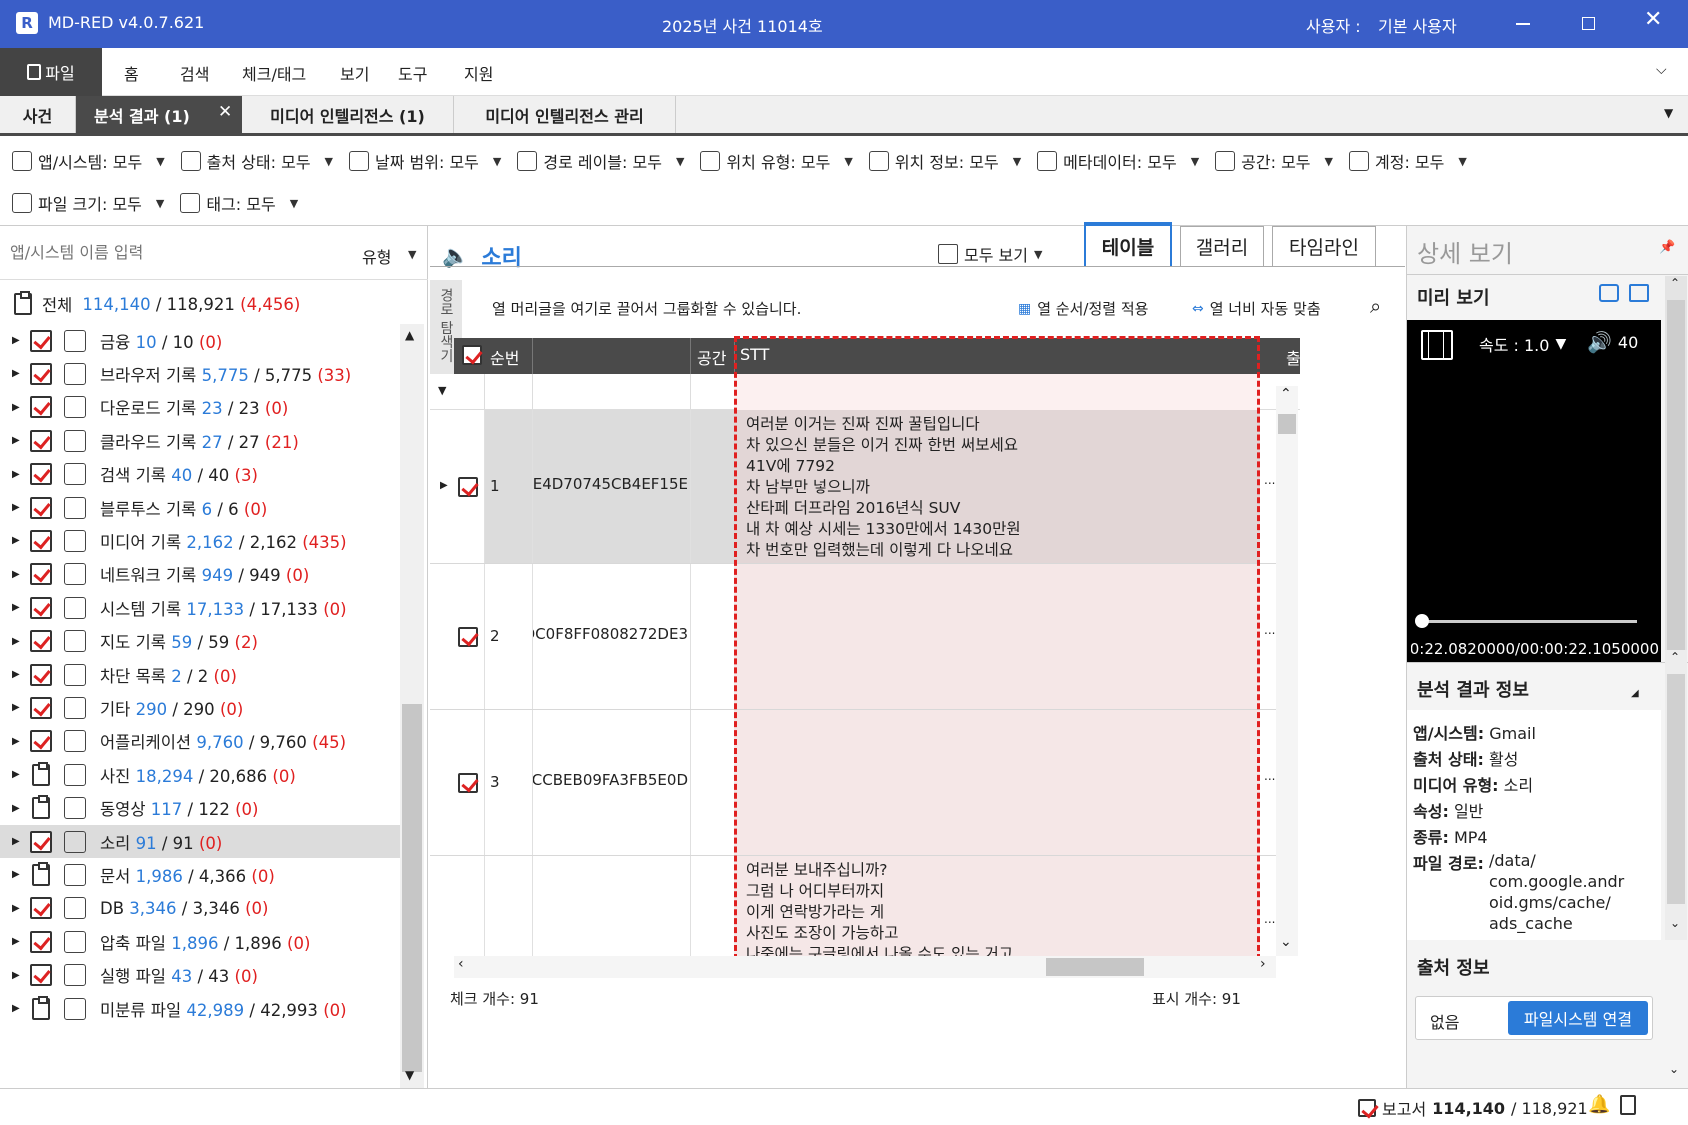 The height and width of the screenshot is (1125, 1688). What do you see at coordinates (412, 73) in the screenshot?
I see `menu-item-4: 도구` at bounding box center [412, 73].